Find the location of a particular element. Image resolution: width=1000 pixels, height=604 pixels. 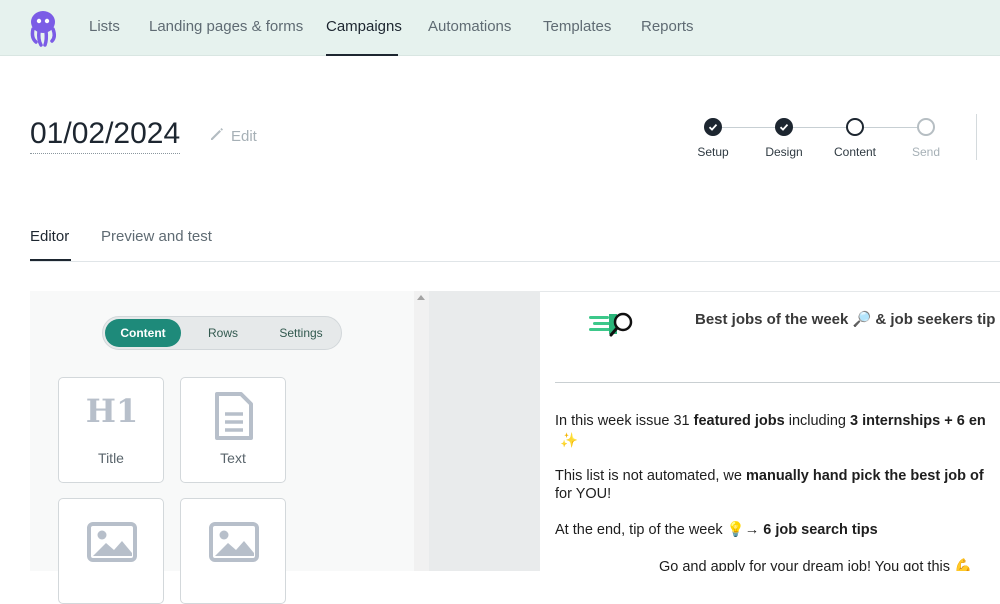

panel-segmented-control: Content Rows Settings is located at coordinates (222, 333).